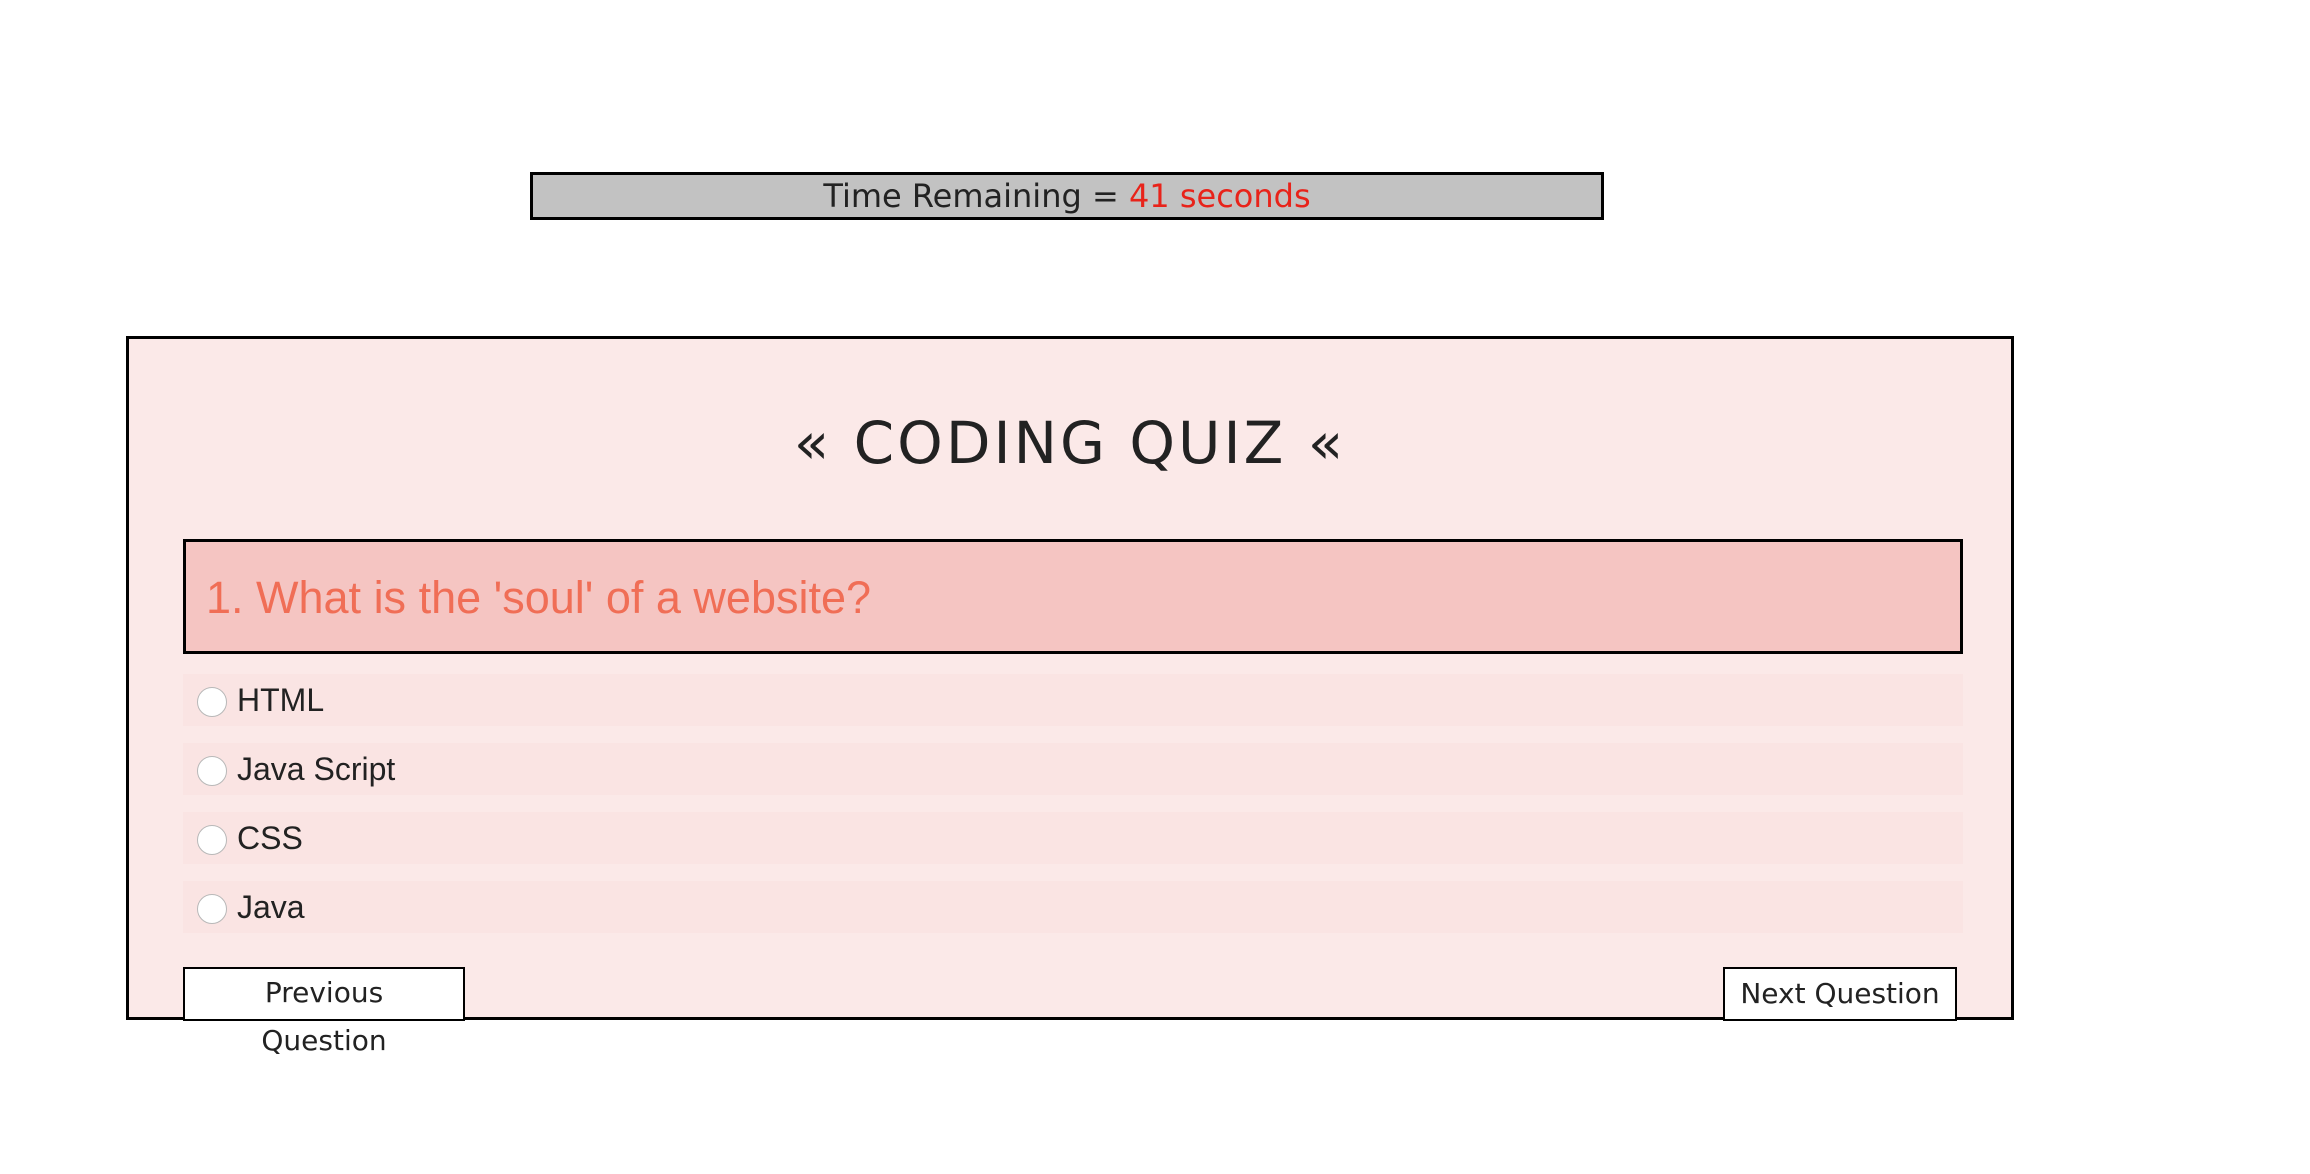  What do you see at coordinates (1073, 700) in the screenshot?
I see `answer-option: HTML` at bounding box center [1073, 700].